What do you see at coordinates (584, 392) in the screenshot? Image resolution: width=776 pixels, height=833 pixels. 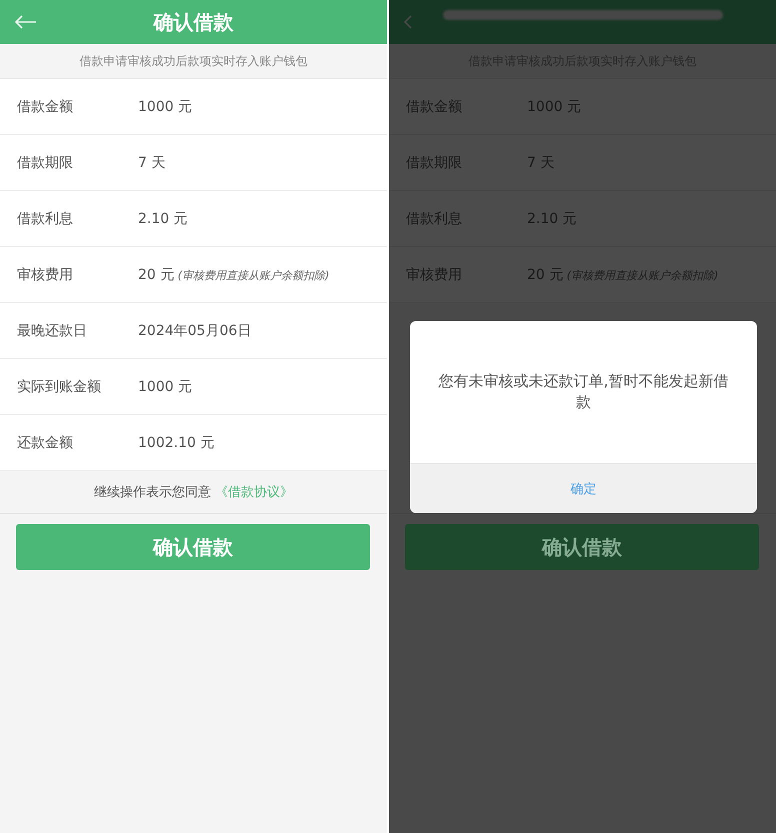 I see `dialog-message: 您有未审核或未还款订单,暂时不能发起新借款` at bounding box center [584, 392].